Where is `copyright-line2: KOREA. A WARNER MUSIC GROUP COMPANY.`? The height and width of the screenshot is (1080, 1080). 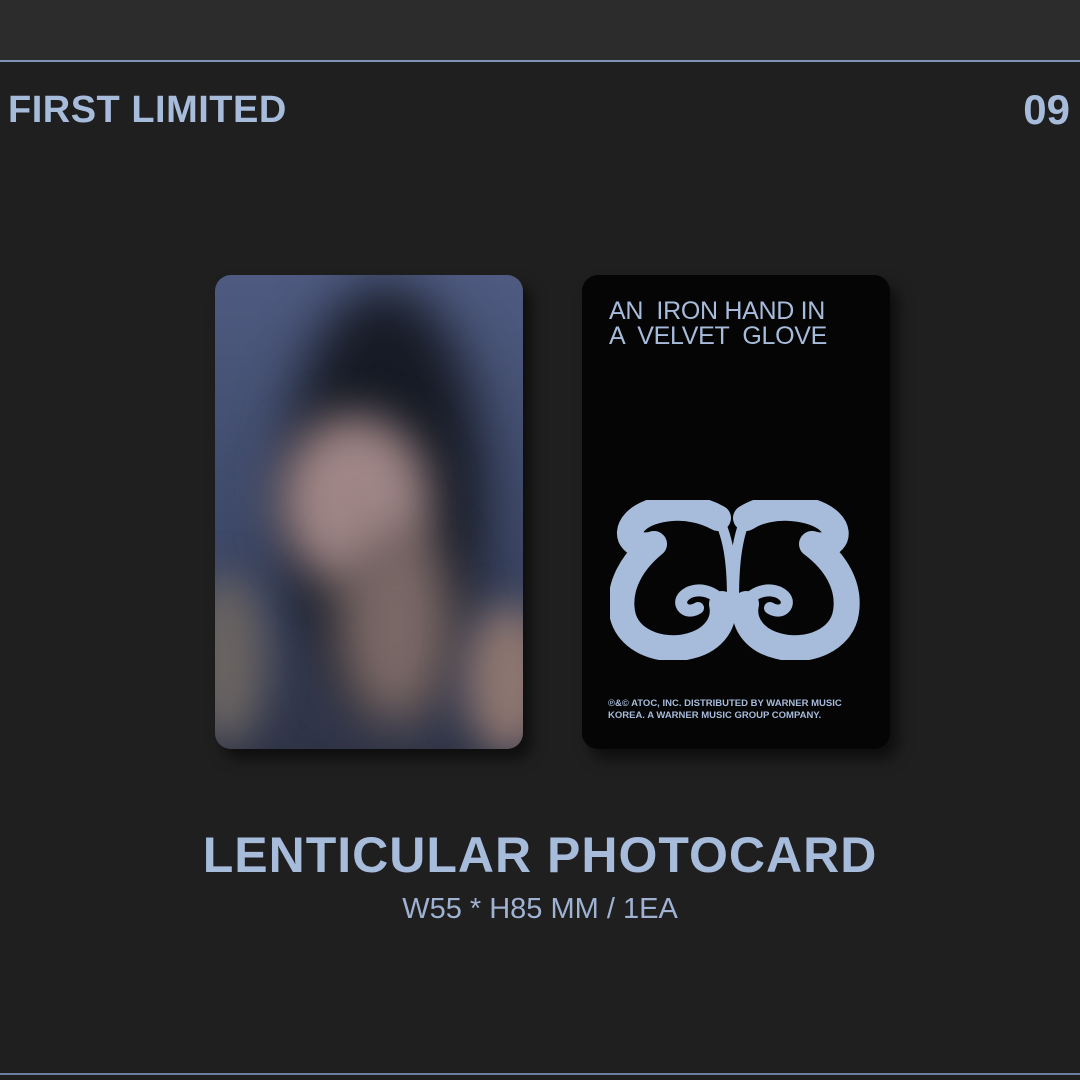
copyright-line2: KOREA. A WARNER MUSIC GROUP COMPANY. is located at coordinates (715, 715).